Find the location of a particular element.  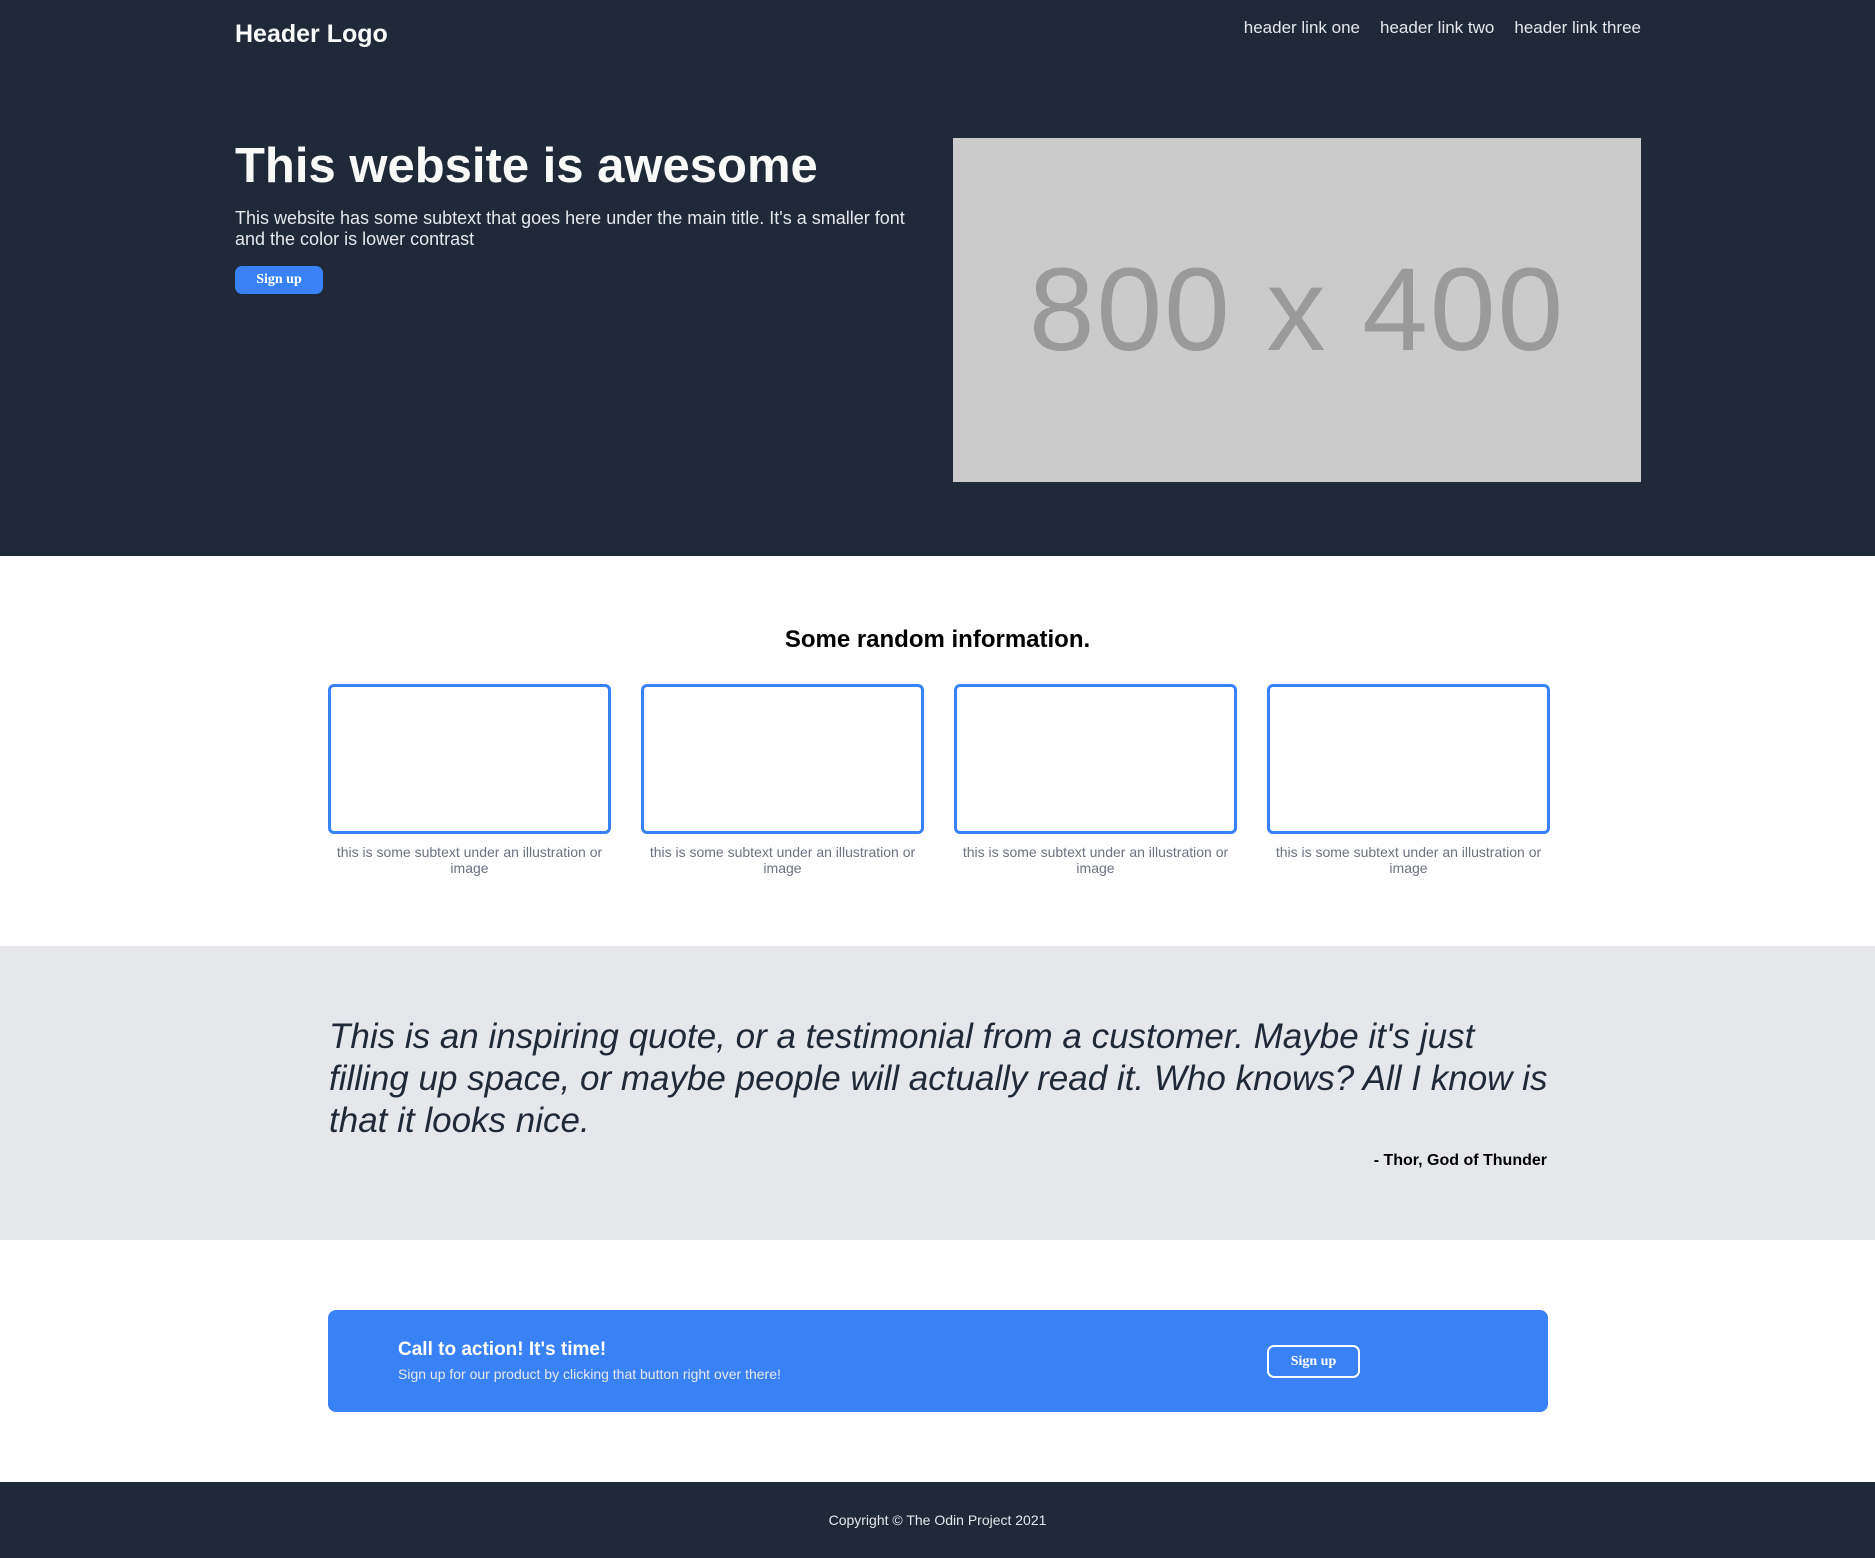

header-logo: Header Logo is located at coordinates (311, 34).